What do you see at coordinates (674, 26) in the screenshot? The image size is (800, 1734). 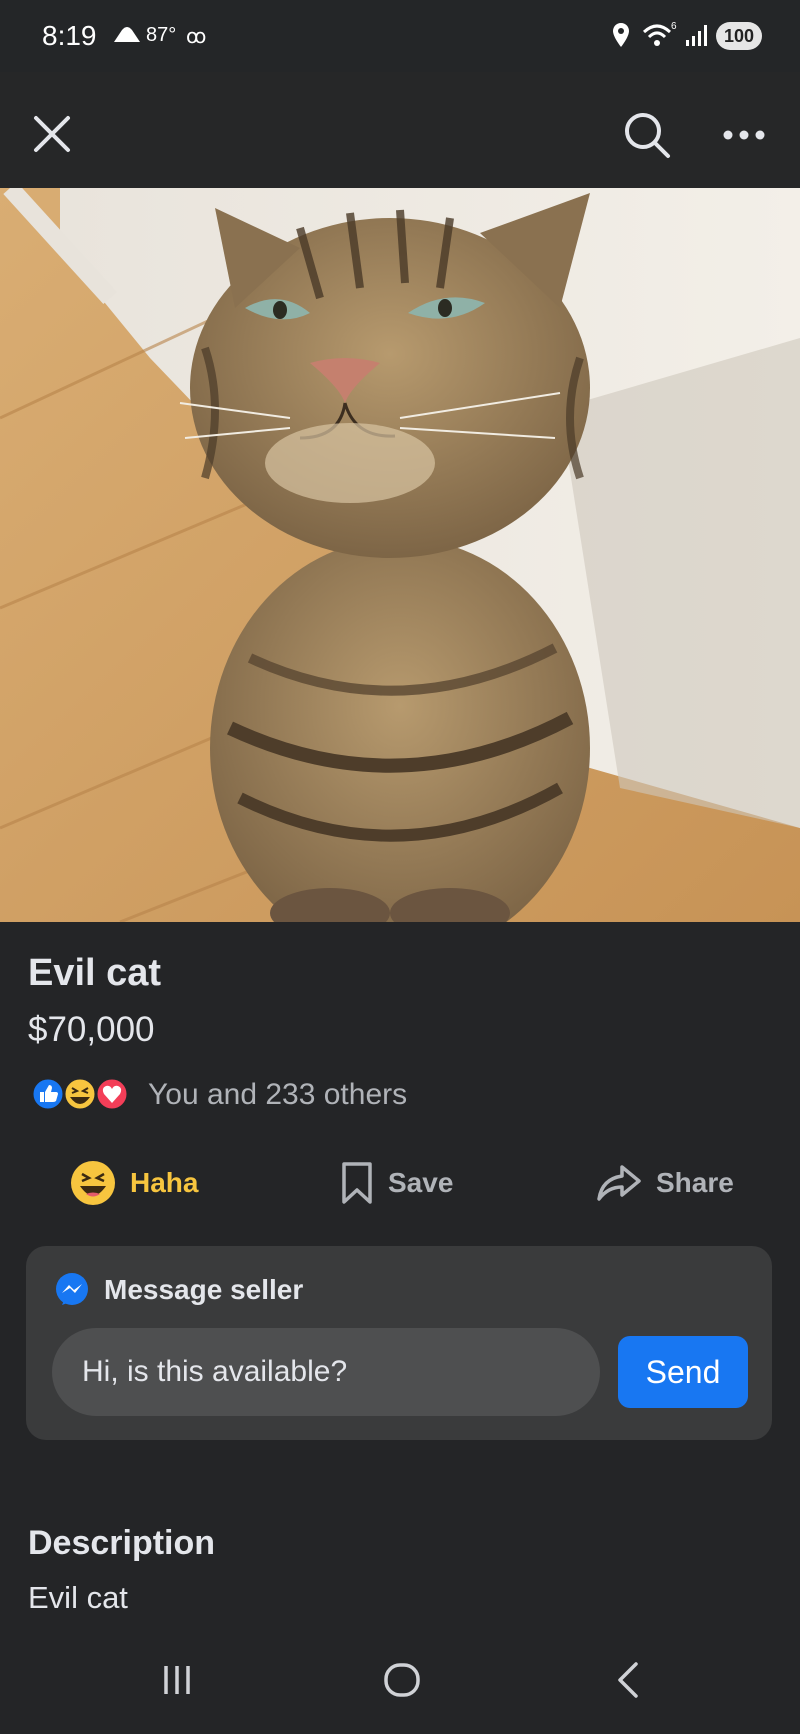 I see `wifi-badge: 6` at bounding box center [674, 26].